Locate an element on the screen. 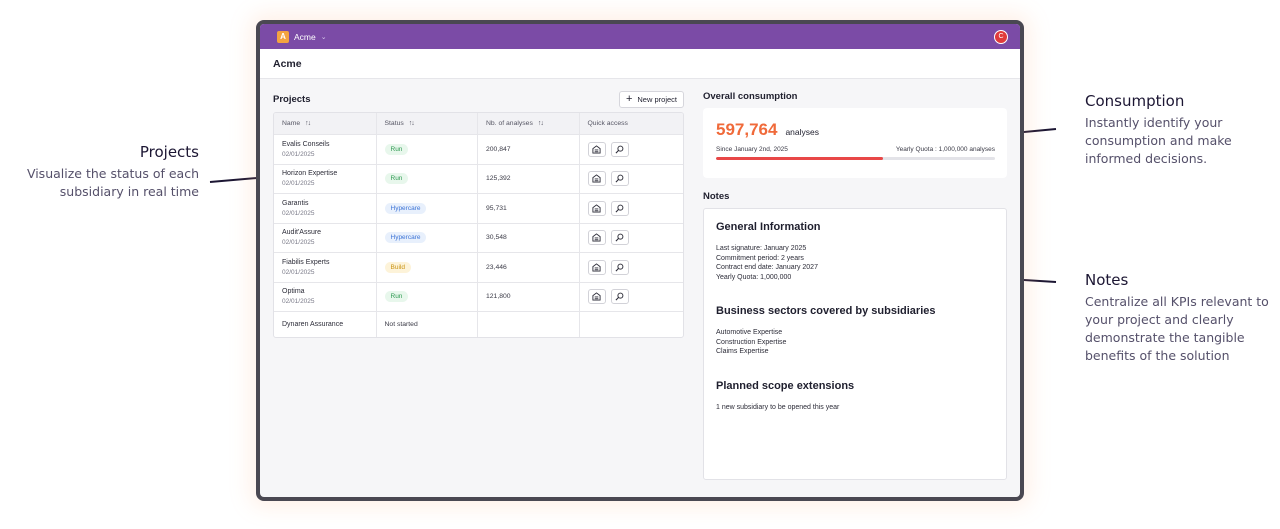  table-row: Fiabilis Experts 02/01/2025 Build 23,446 is located at coordinates (478, 268).